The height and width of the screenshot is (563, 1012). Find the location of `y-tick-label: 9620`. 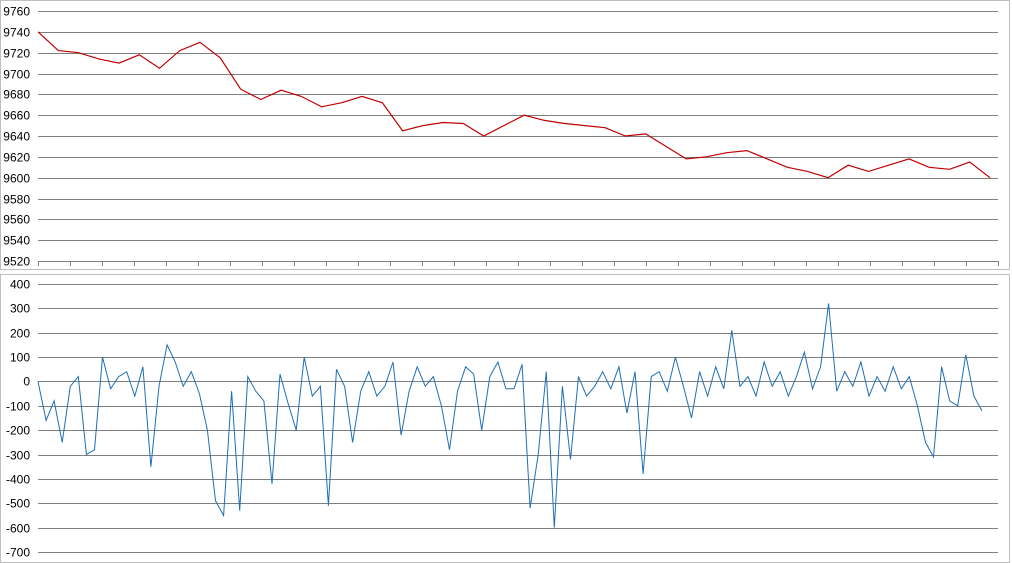

y-tick-label: 9620 is located at coordinates (16, 158).